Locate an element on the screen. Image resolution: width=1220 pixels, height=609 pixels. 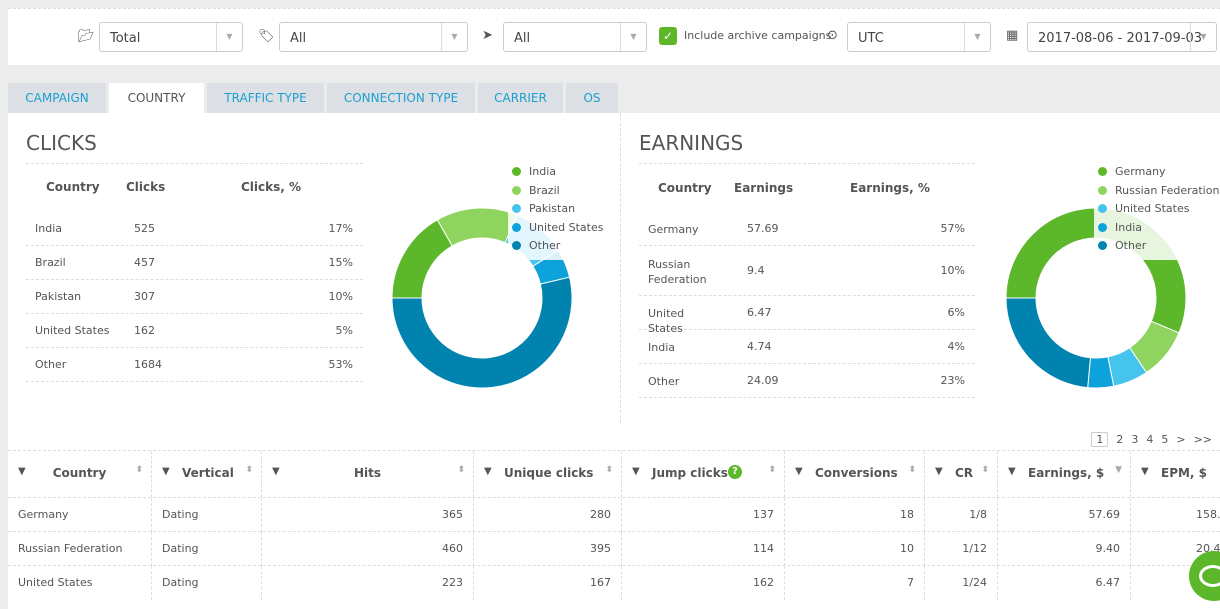
percent-cell: 23% is located at coordinates (952, 380).